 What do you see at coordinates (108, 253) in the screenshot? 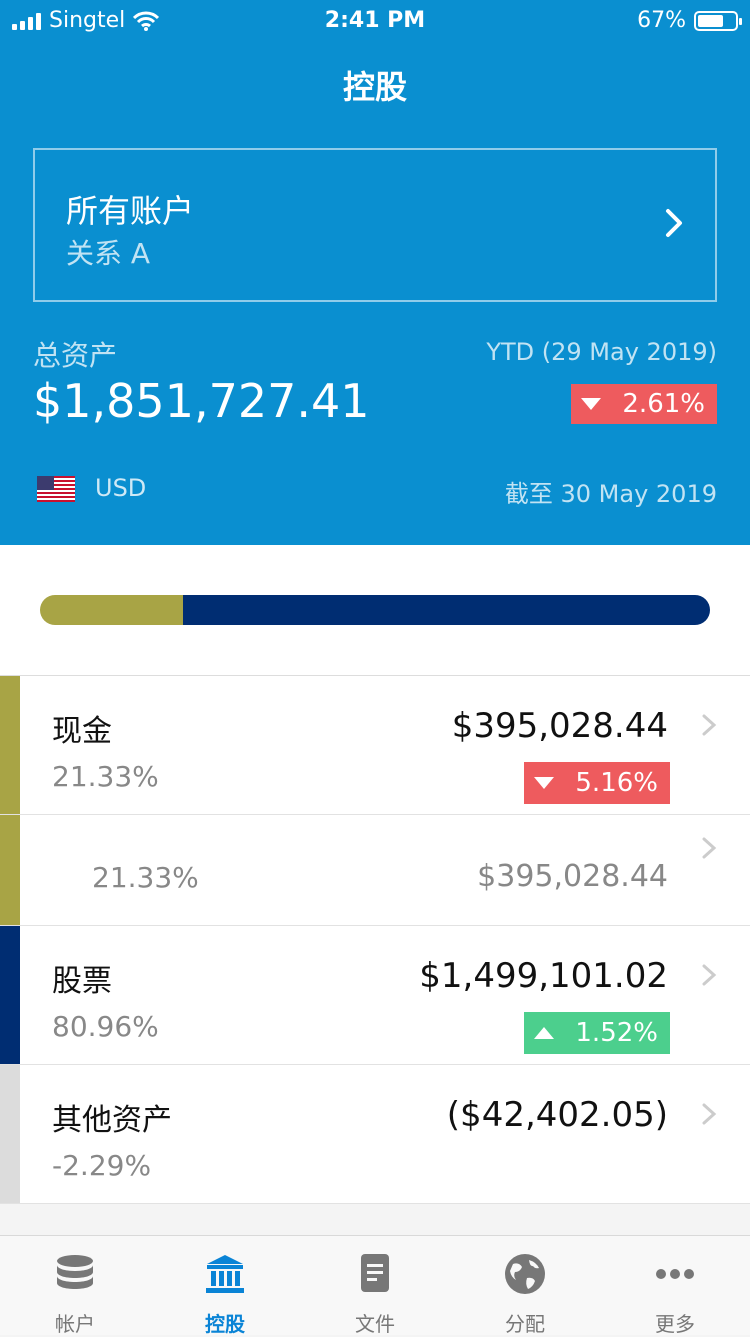
I see `account-relation: 关系 A` at bounding box center [108, 253].